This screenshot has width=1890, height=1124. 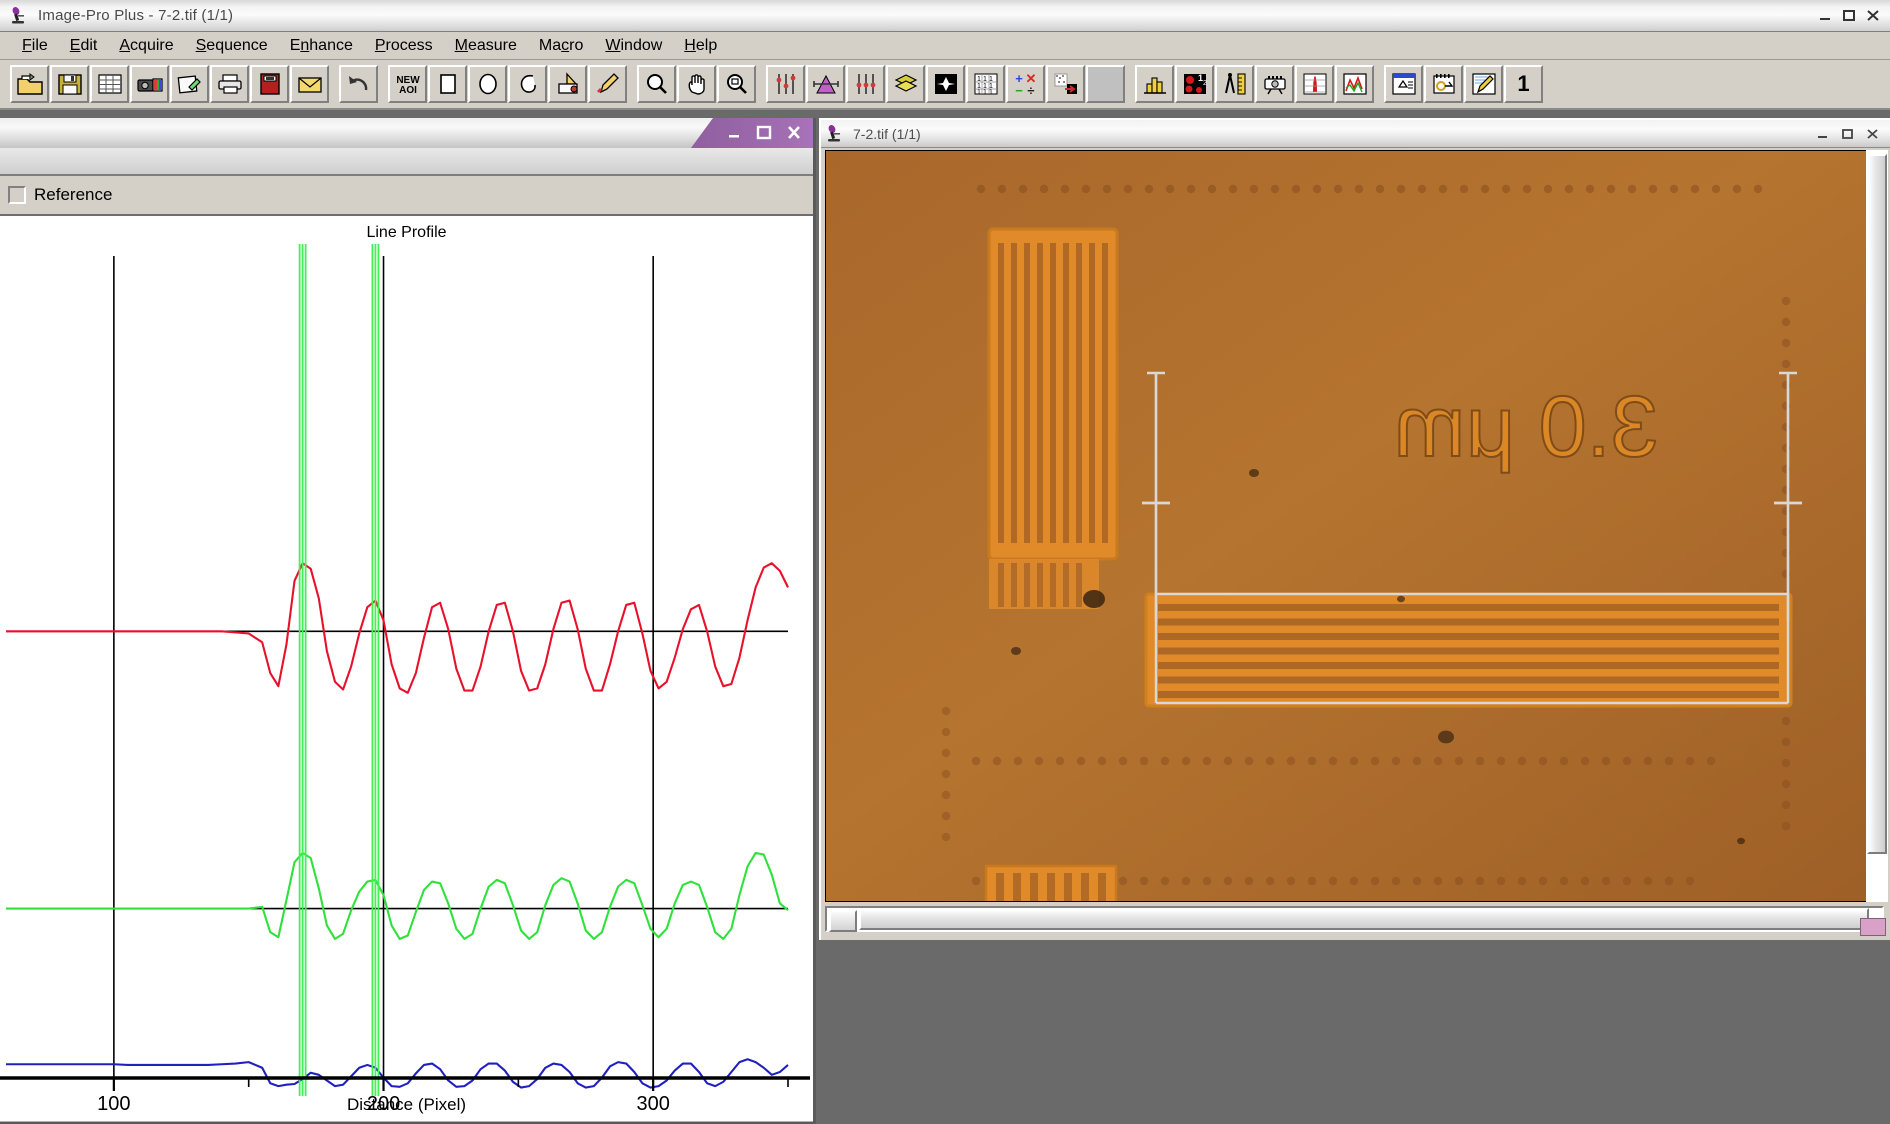 What do you see at coordinates (406, 162) in the screenshot?
I see `line-profile-toolbar` at bounding box center [406, 162].